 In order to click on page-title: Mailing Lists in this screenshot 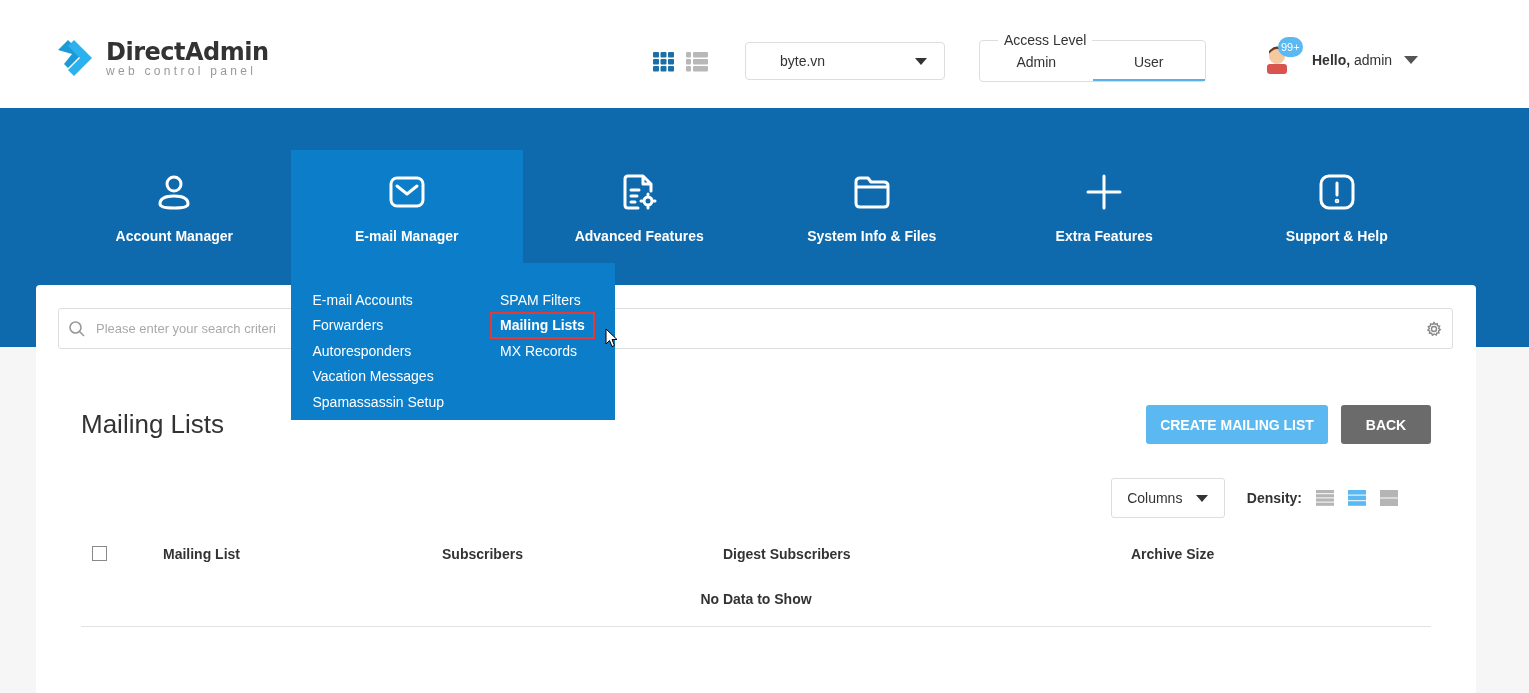, I will do `click(153, 424)`.